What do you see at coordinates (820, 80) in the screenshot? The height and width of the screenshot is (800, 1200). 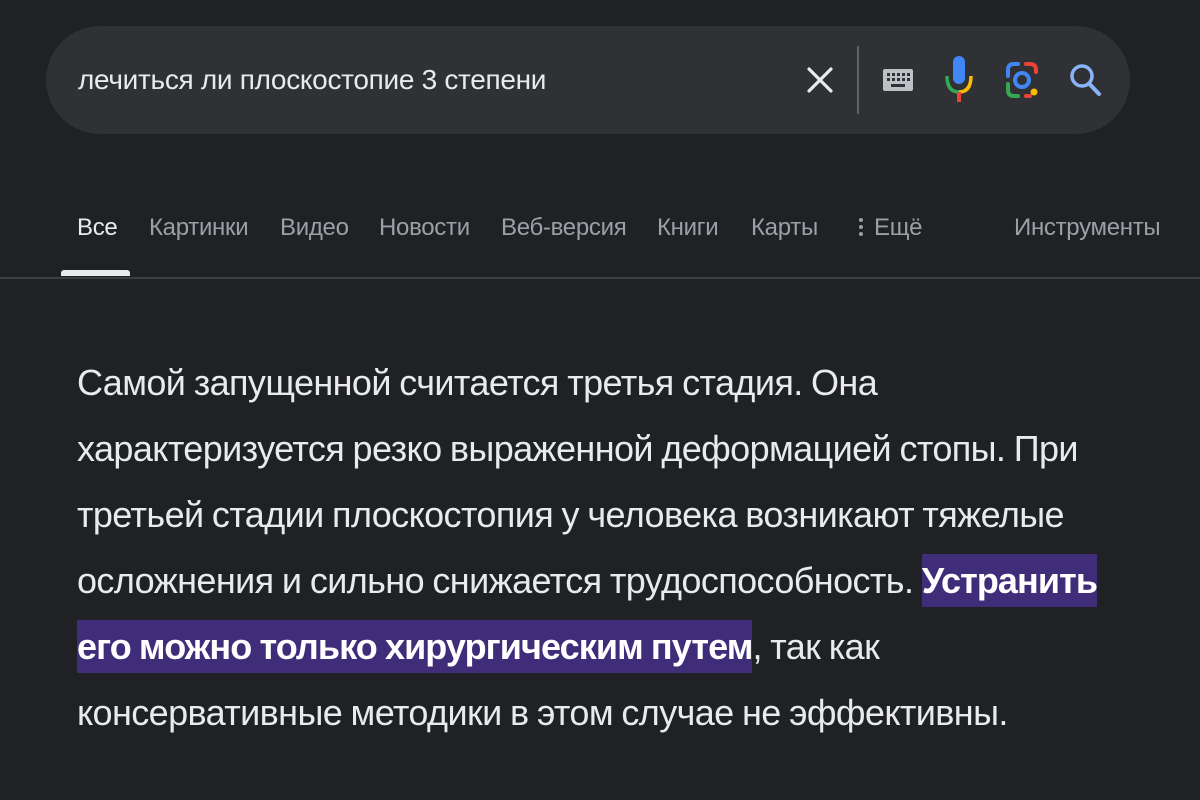 I see `close-icon` at bounding box center [820, 80].